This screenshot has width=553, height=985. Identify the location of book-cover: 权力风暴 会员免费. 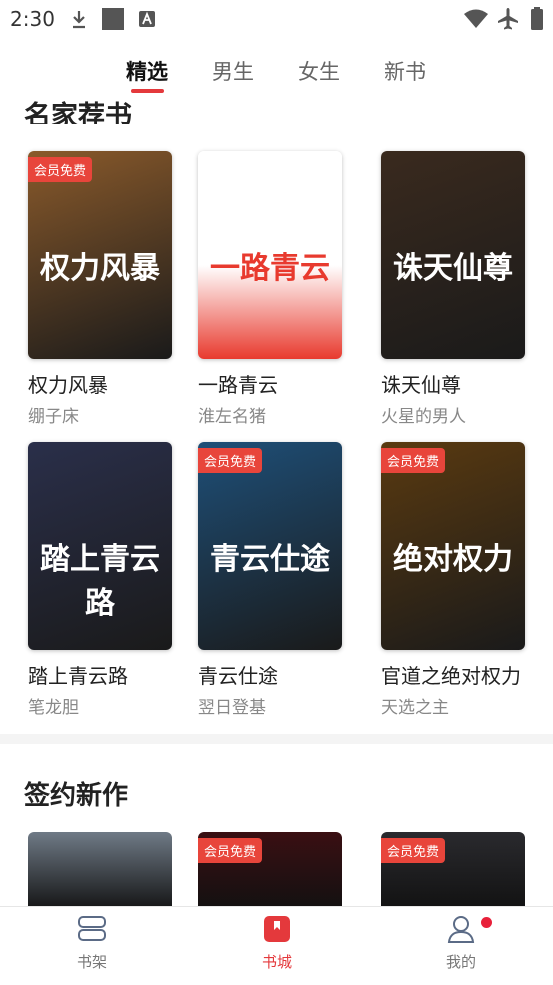
(100, 255).